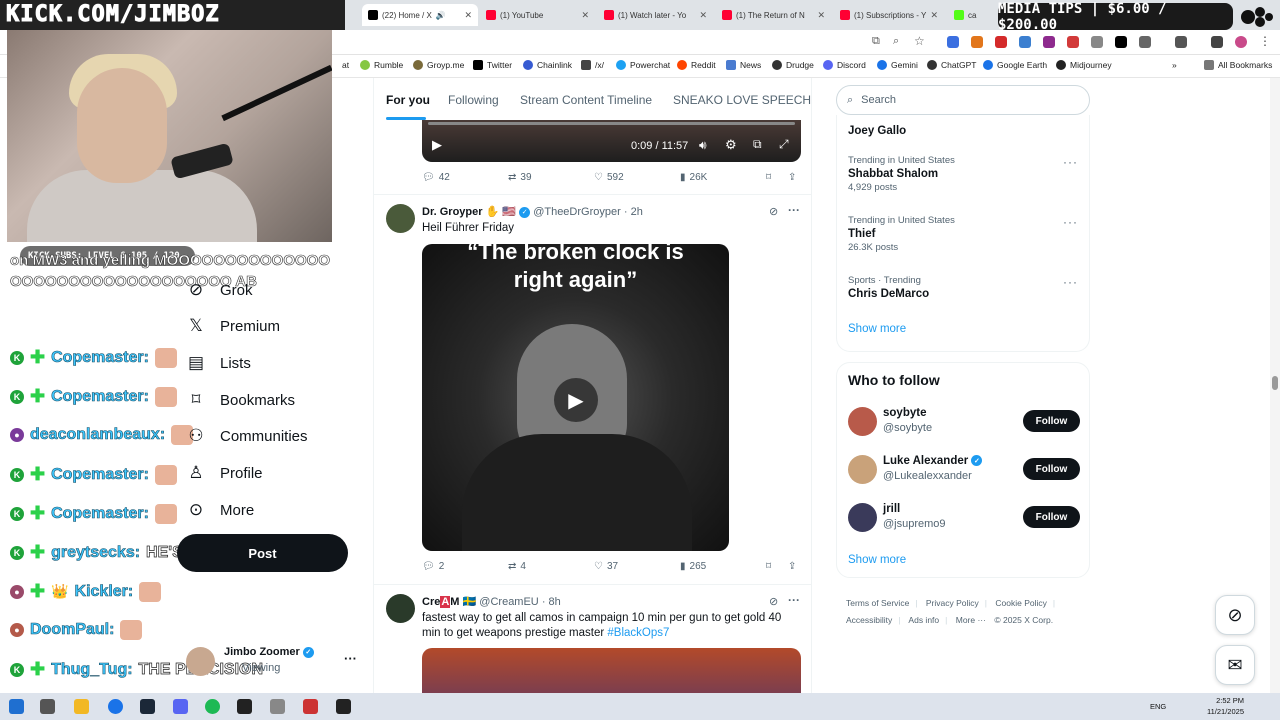 Image resolution: width=1280 pixels, height=720 pixels. I want to click on fullscreen-icon: ⤢, so click(784, 144).